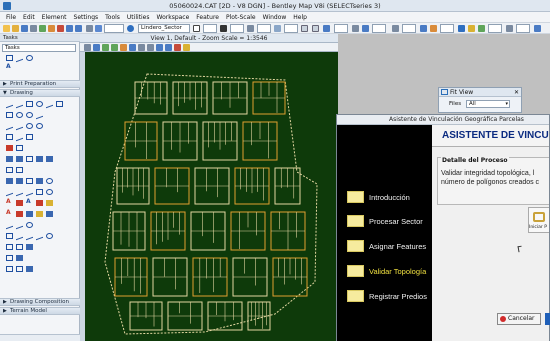  I want to click on delete-element-icon, so click(9, 148).